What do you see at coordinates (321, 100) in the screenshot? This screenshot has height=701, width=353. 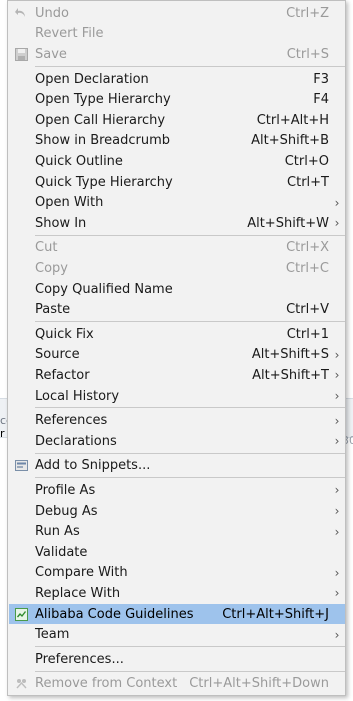 I see `menu-item-shortcut: F4` at bounding box center [321, 100].